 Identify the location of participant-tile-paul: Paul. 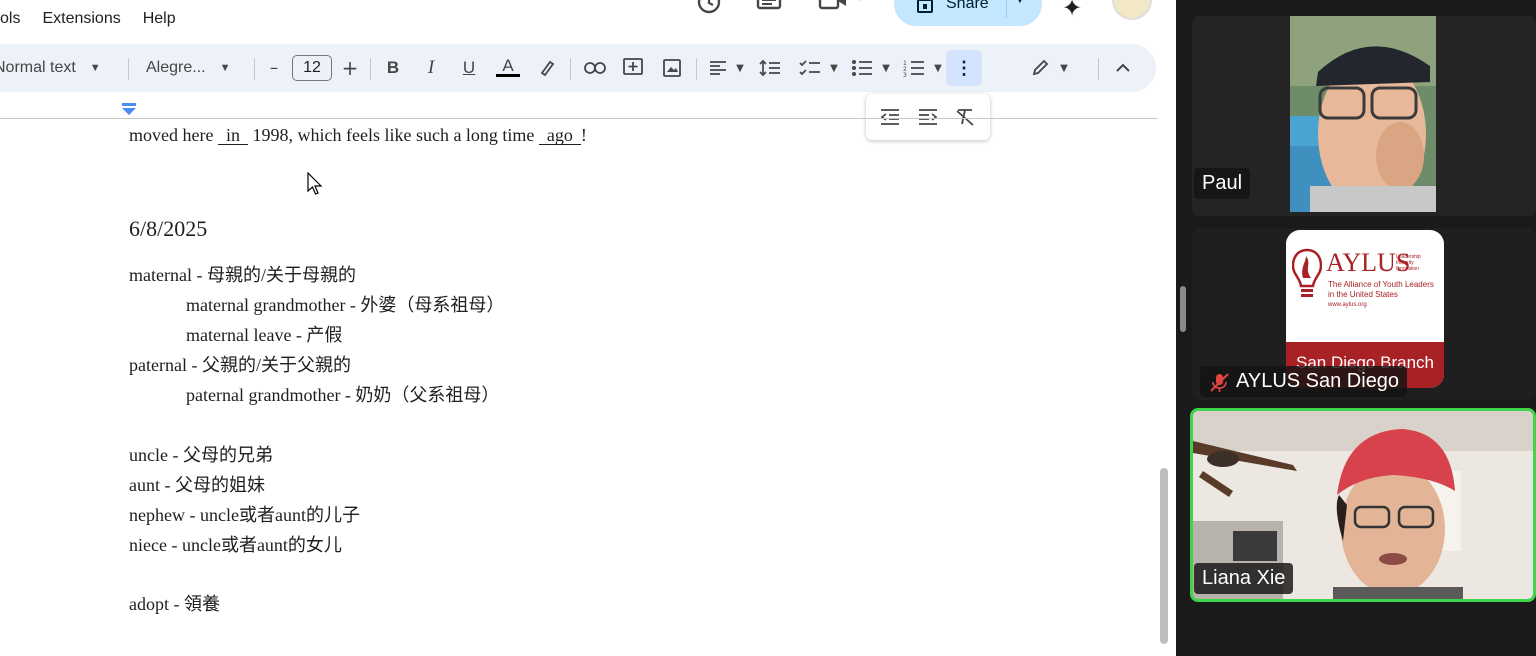
(1364, 116).